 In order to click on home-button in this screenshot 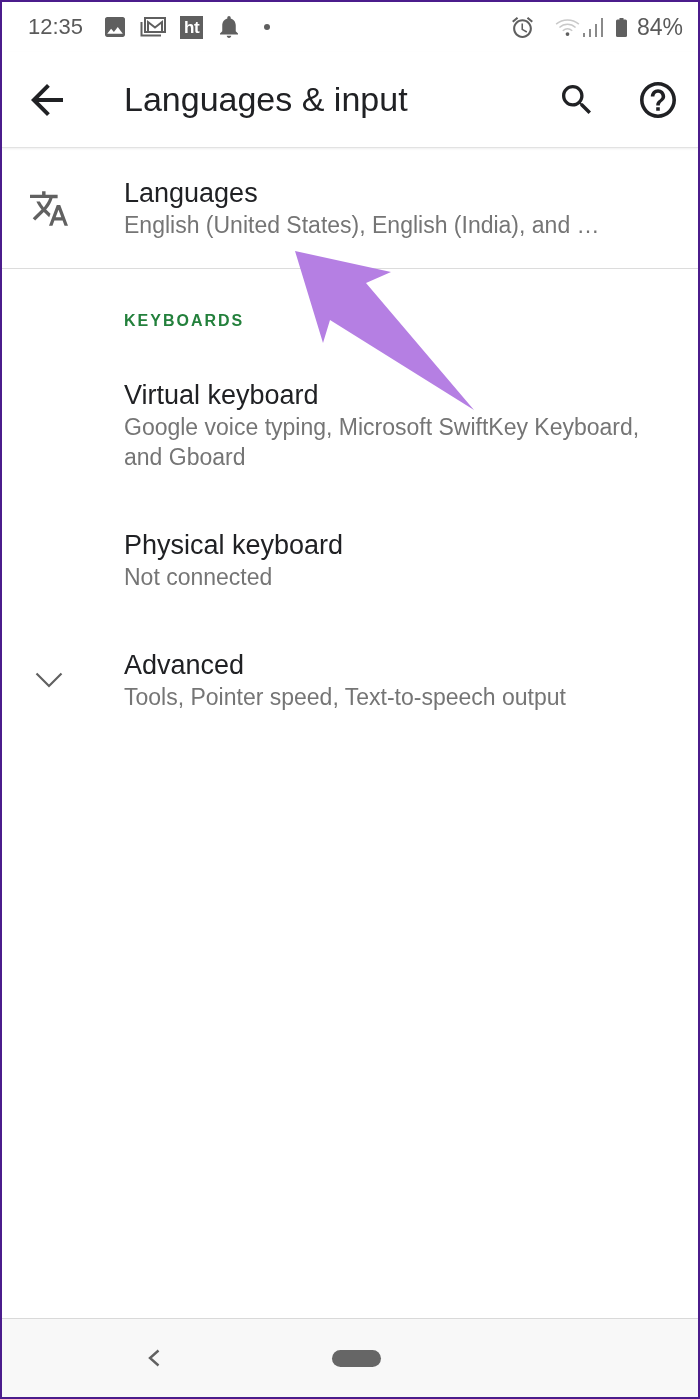, I will do `click(356, 1358)`.